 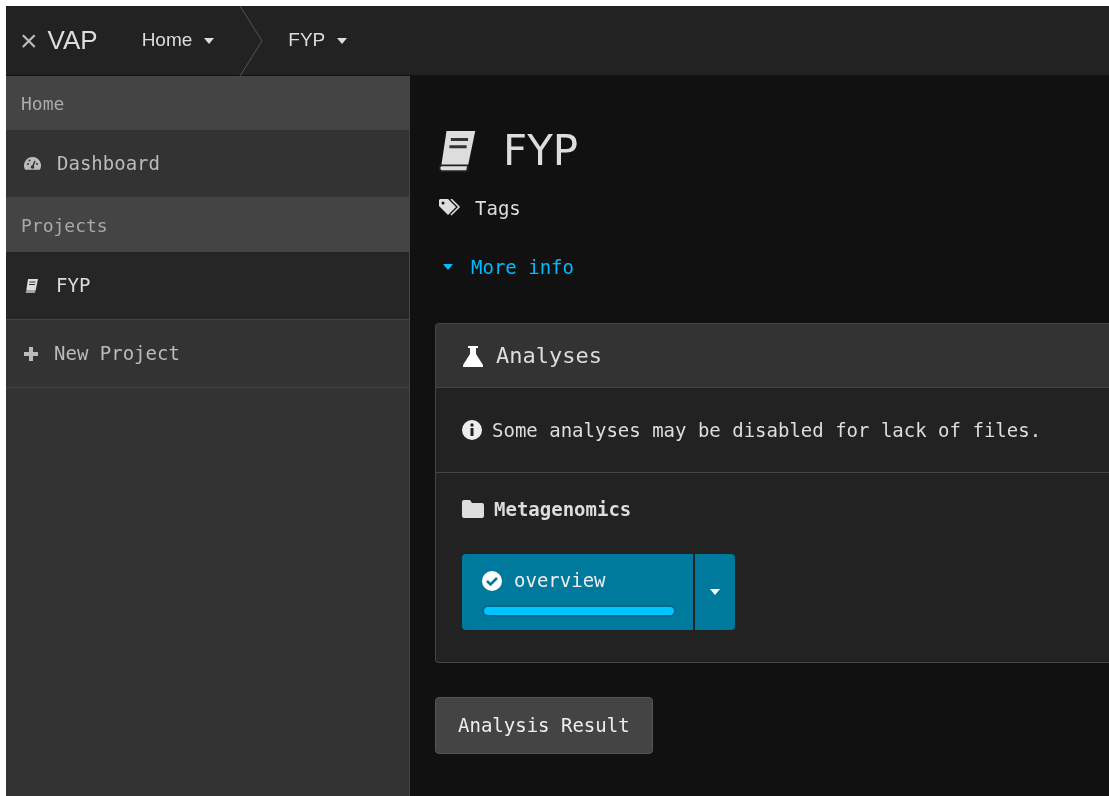 What do you see at coordinates (178, 40) in the screenshot?
I see `breadcrumb-dropdown: Home` at bounding box center [178, 40].